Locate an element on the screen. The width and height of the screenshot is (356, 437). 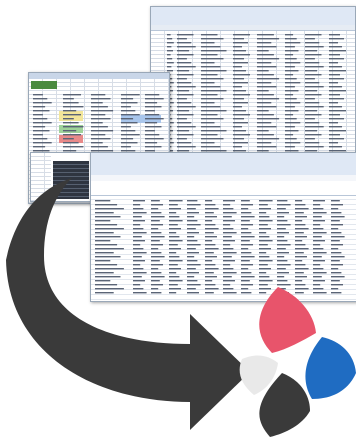
petal-red is located at coordinates (287, 320).